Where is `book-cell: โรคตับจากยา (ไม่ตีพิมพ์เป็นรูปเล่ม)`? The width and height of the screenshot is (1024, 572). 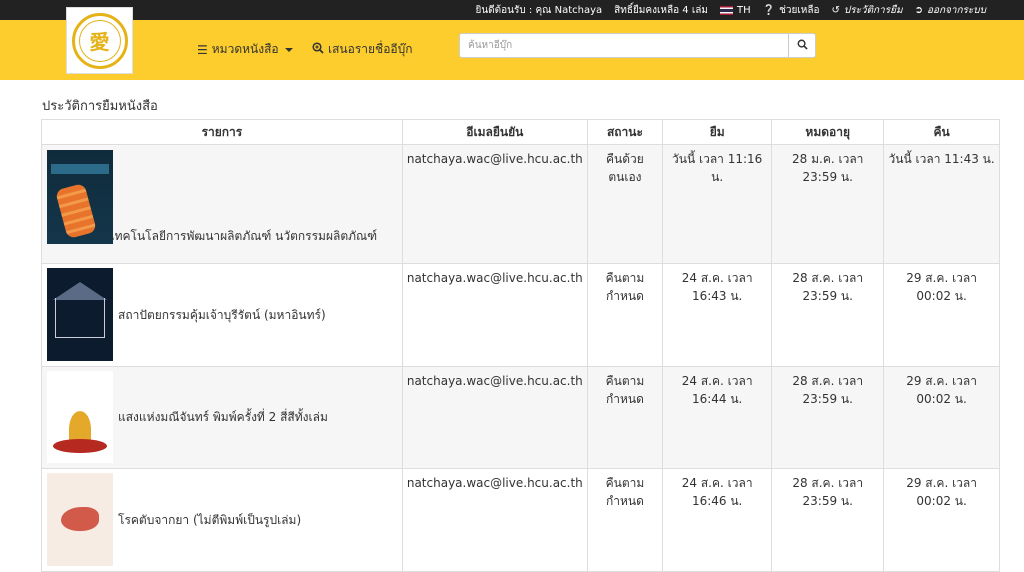
book-cell: โรคตับจากยา (ไม่ตีพิมพ์เป็นรูปเล่ม) is located at coordinates (222, 520).